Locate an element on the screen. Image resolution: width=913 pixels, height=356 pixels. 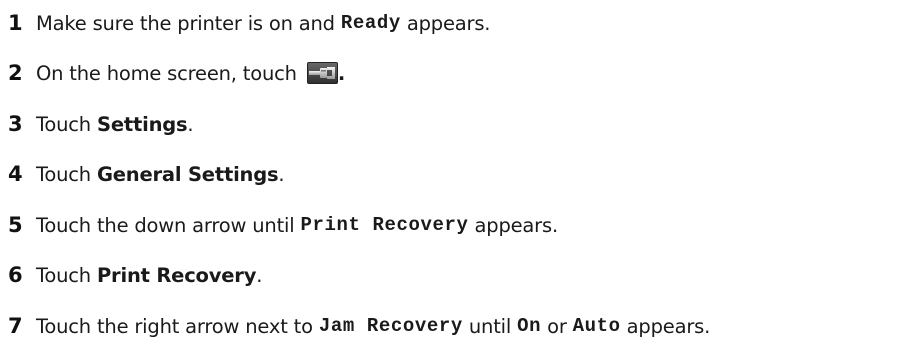
step-text: Touch the right arrow next to is located at coordinates (174, 326).